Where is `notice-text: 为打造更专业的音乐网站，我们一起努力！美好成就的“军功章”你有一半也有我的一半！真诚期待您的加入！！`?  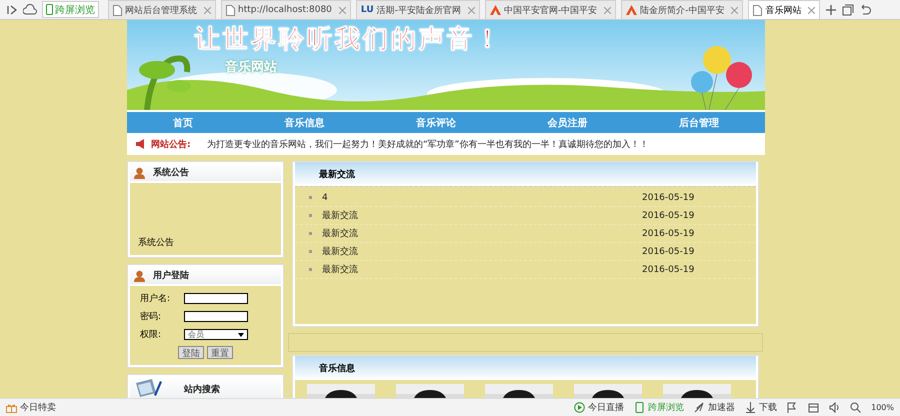 notice-text: 为打造更专业的音乐网站，我们一起努力！美好成就的“军功章”你有一半也有我的一半！真诚期待您的加入！！ is located at coordinates (427, 144).